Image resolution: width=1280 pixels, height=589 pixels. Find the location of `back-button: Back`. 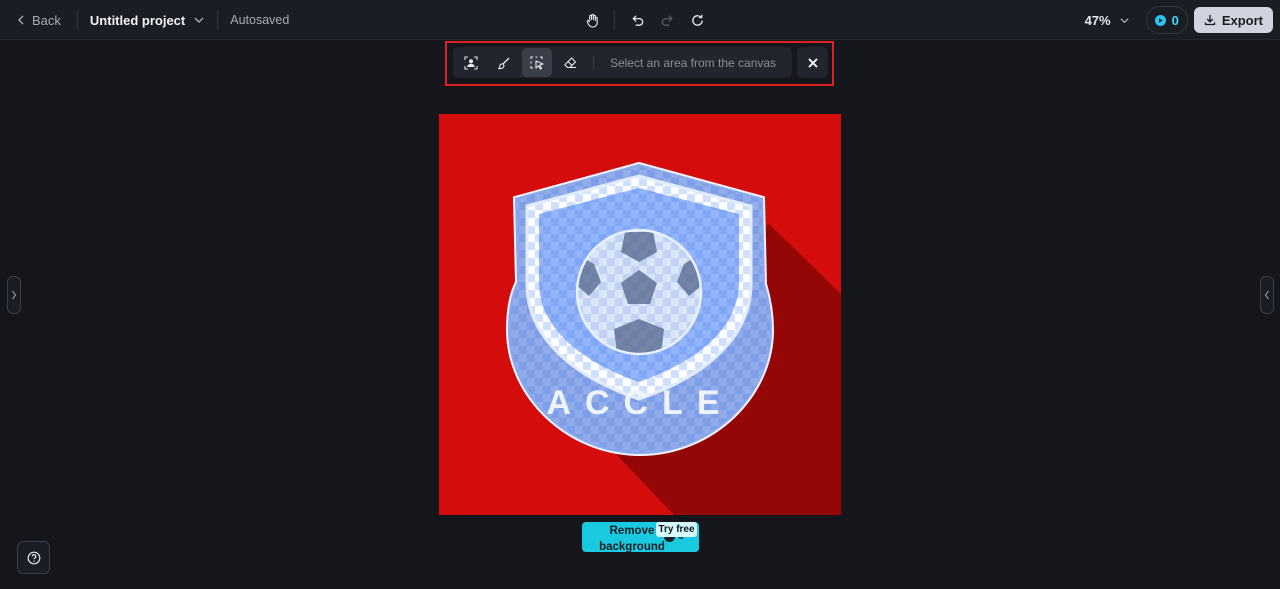

back-button: Back is located at coordinates (38, 20).